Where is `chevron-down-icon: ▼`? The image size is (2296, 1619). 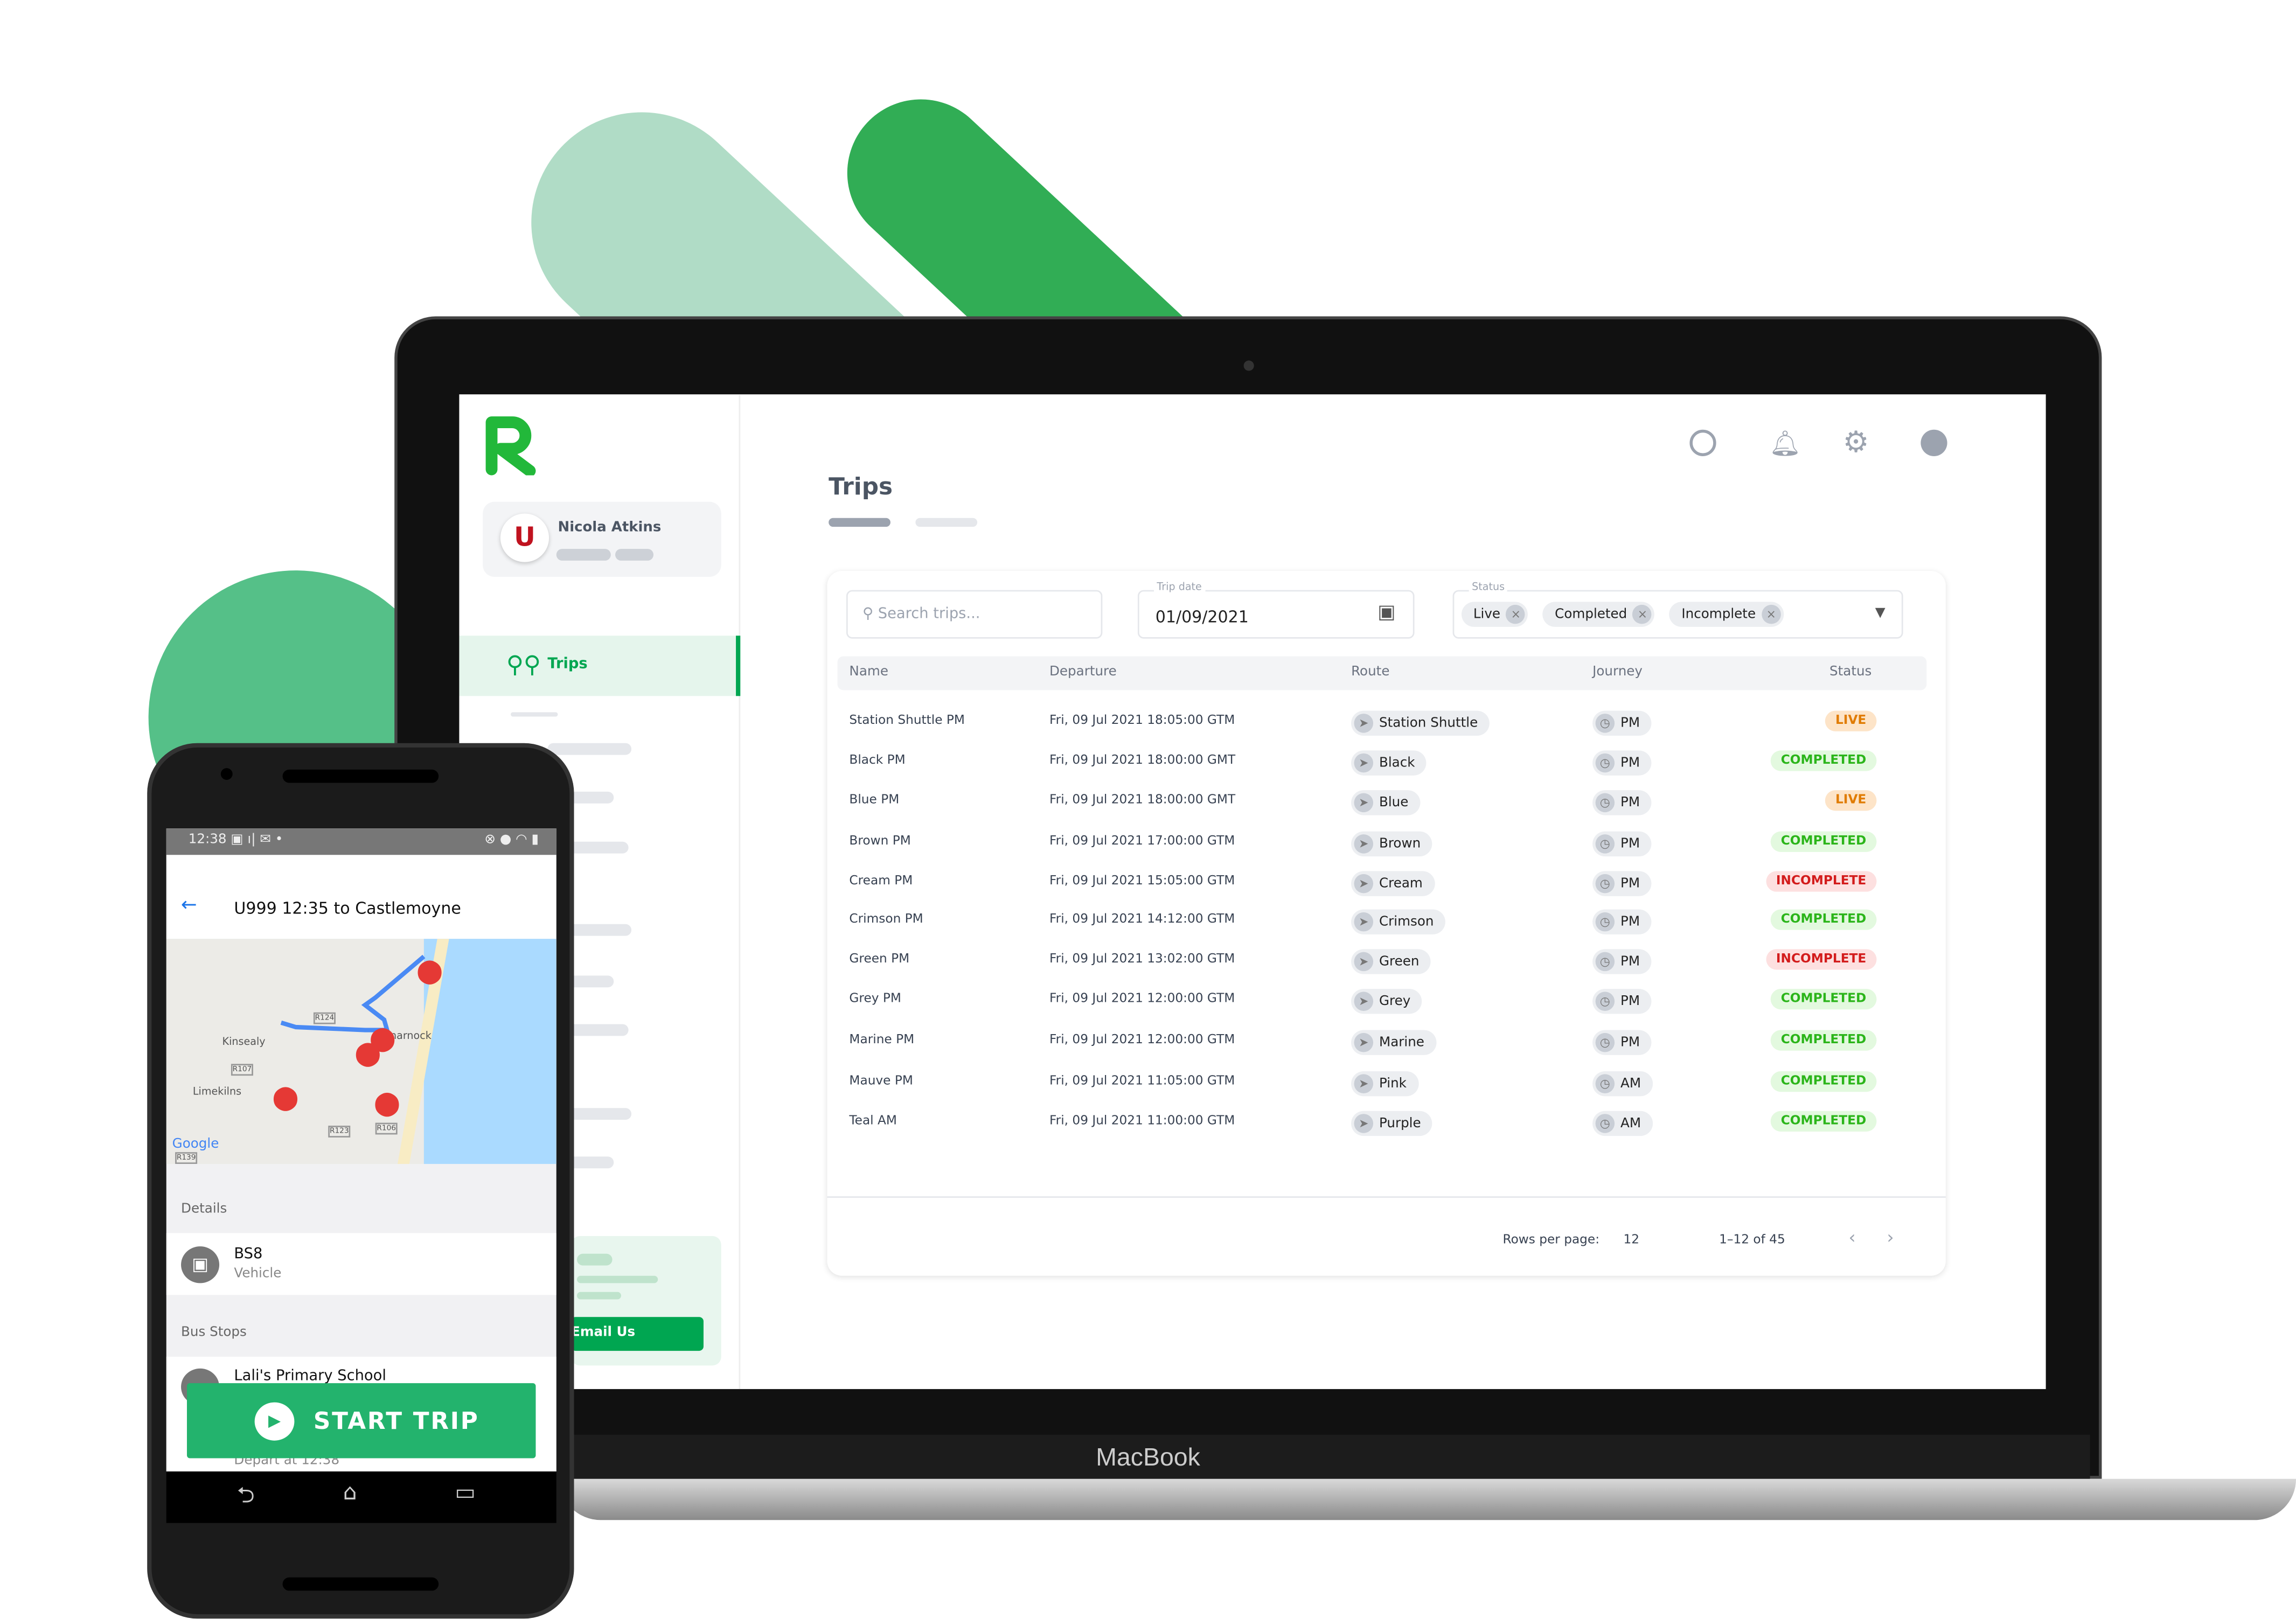 chevron-down-icon: ▼ is located at coordinates (1880, 614).